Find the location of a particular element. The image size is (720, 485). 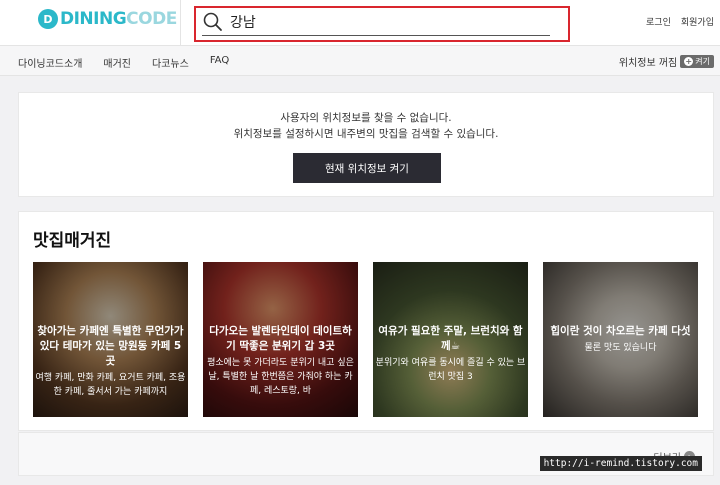

magazine-card-title: 찾아가는 카페엔 특별한 무언가가 있다 테마가 있는 망원동 카페 5곳 is located at coordinates (110, 346).